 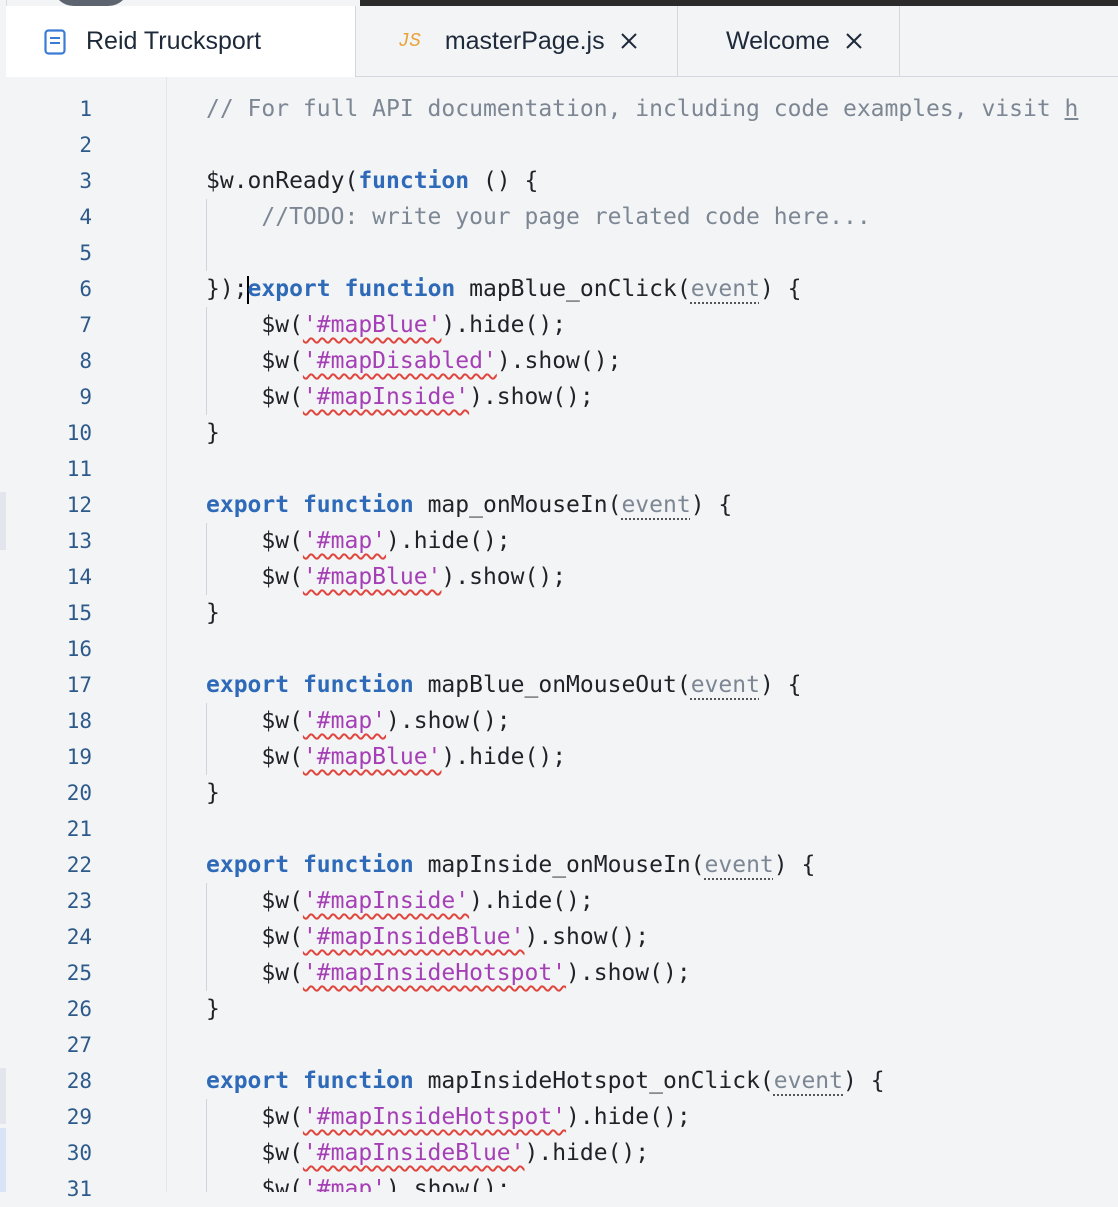 I want to click on line-number: 9, so click(x=85, y=397).